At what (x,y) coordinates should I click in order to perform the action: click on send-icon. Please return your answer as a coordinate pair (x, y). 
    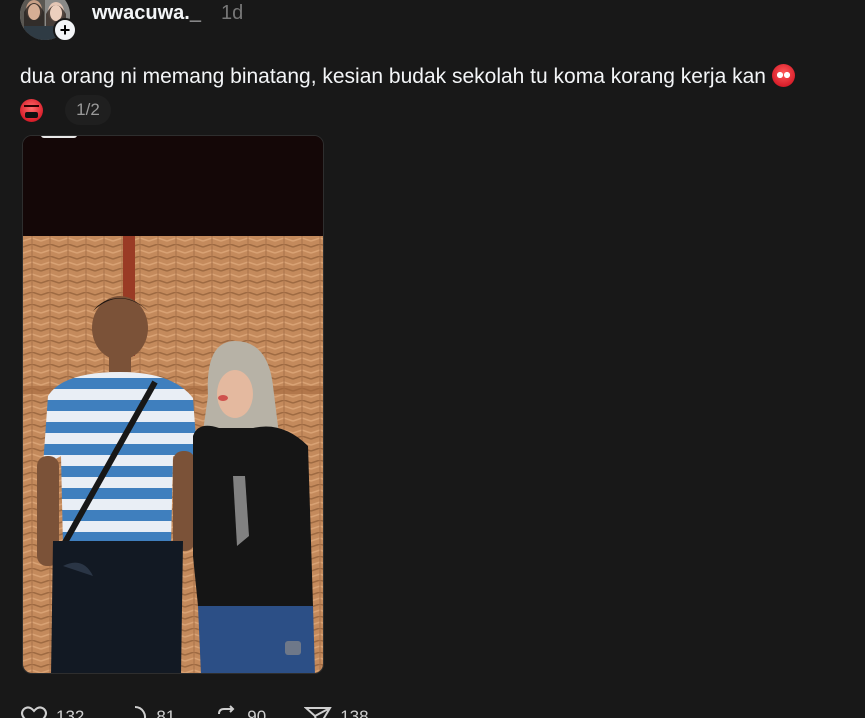
    Looking at the image, I should click on (318, 712).